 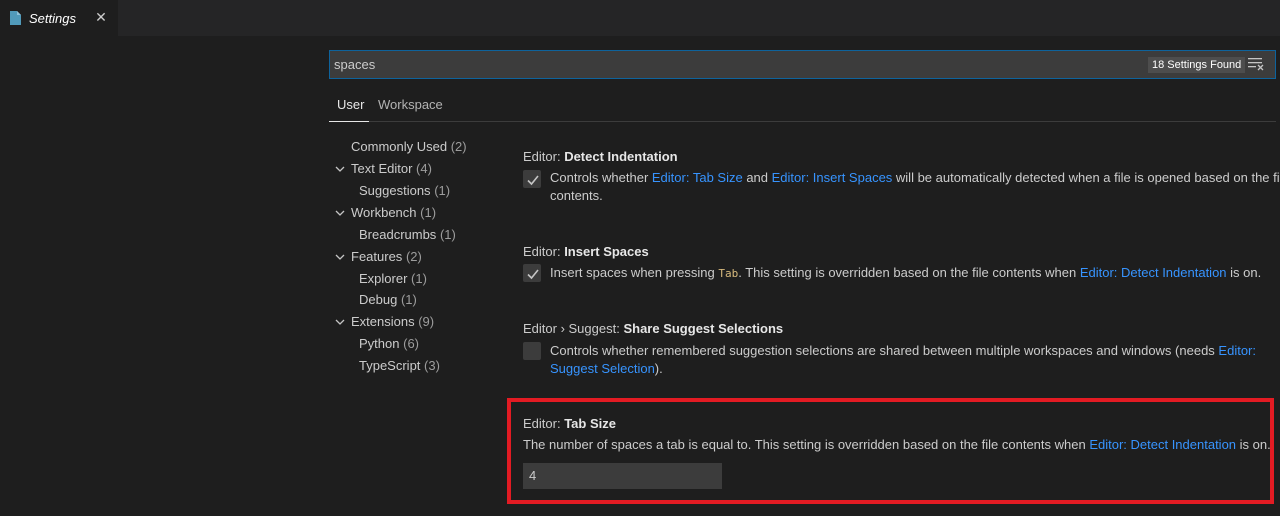 What do you see at coordinates (399, 366) in the screenshot?
I see `toc-item-typescript: TypeScript (3)` at bounding box center [399, 366].